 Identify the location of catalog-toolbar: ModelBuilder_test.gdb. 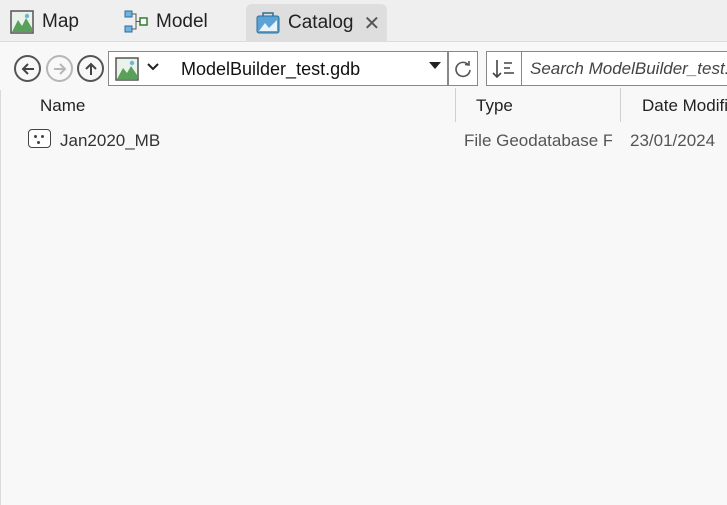
(363, 66).